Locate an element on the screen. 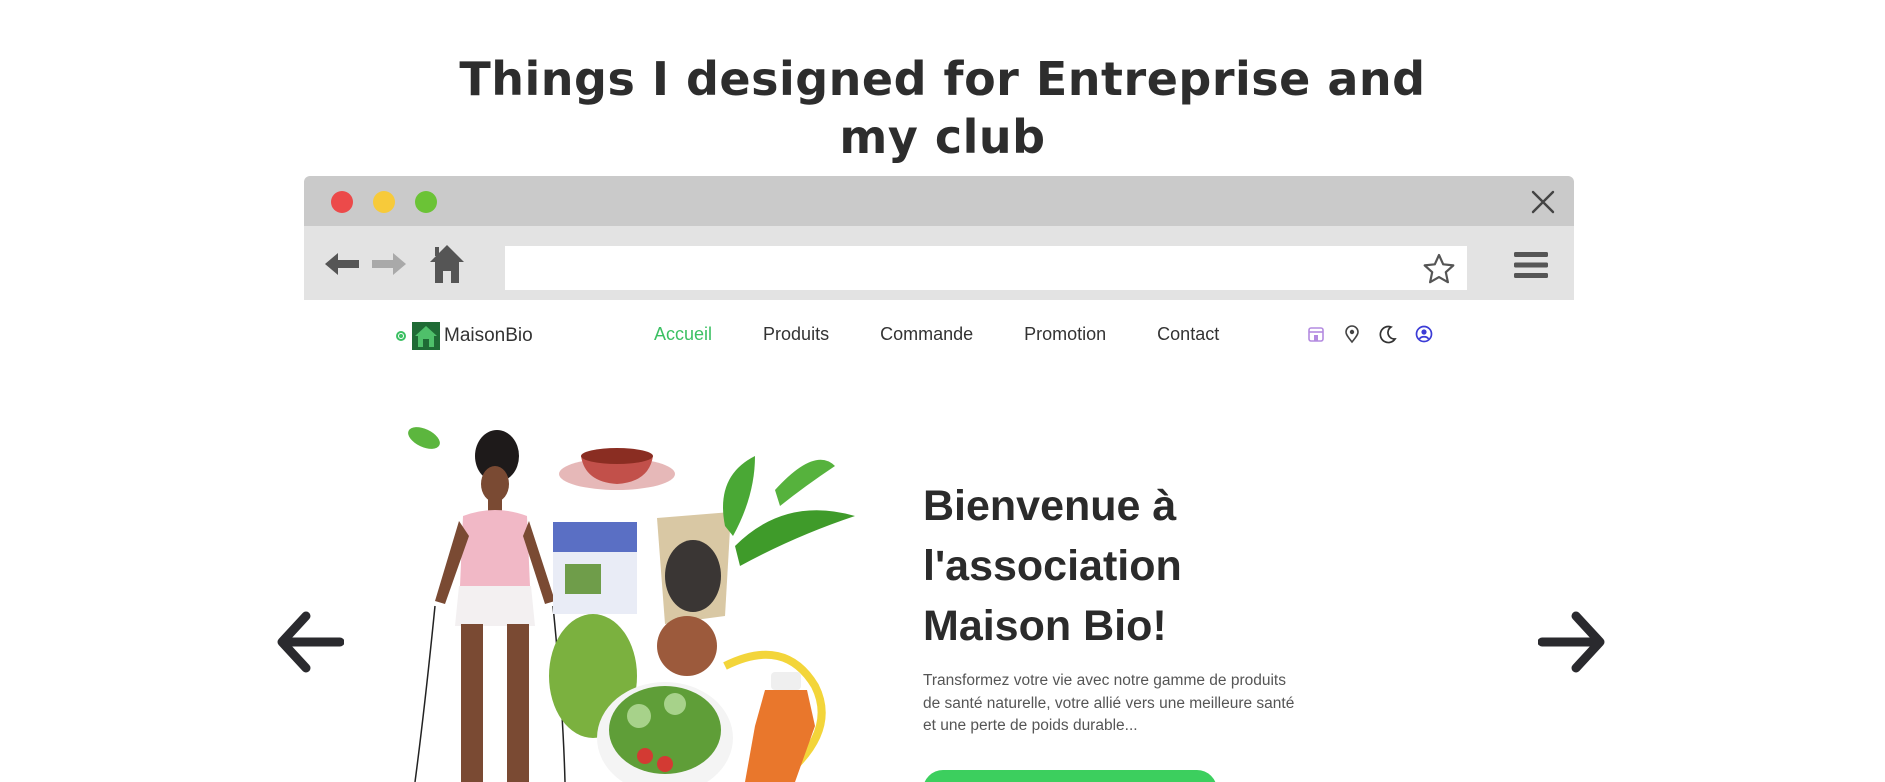 The image size is (1885, 782). browser-toolbar is located at coordinates (939, 263).